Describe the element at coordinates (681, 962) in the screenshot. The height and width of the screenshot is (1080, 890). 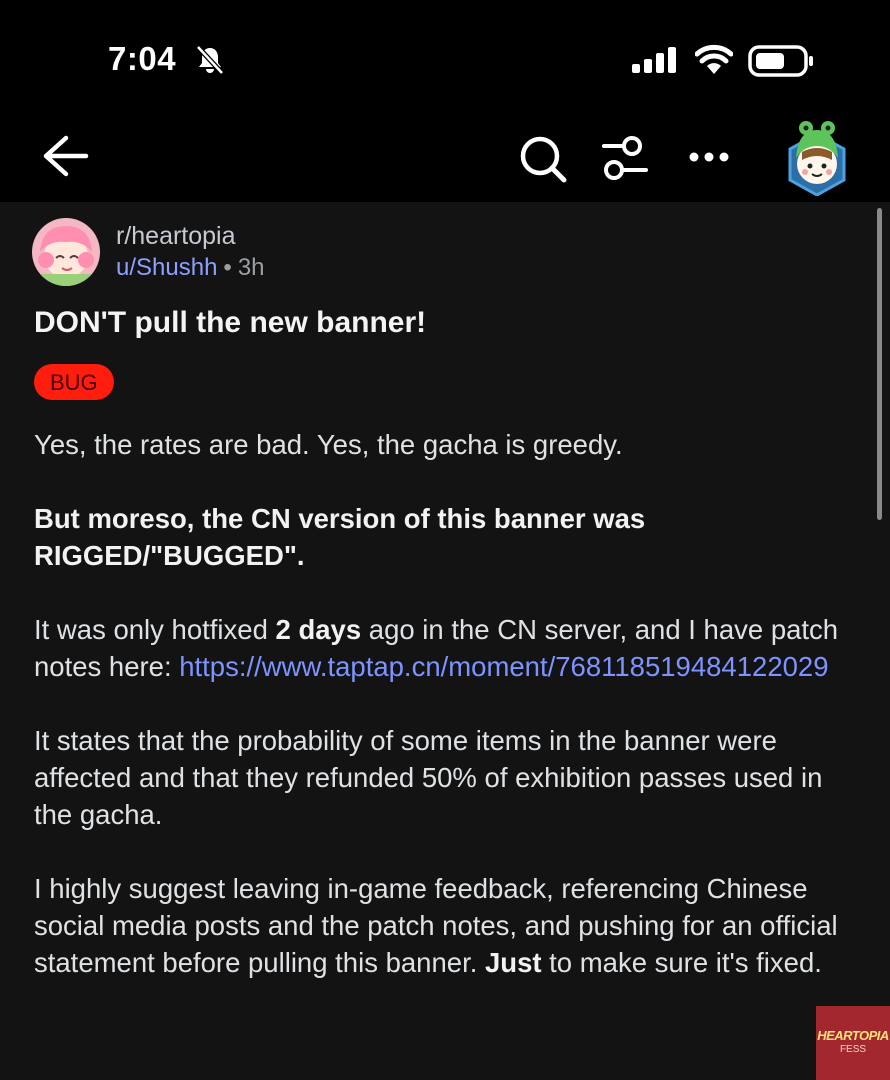
I see `paragraph-5-text-2: to make sure it's fixed.` at that location.